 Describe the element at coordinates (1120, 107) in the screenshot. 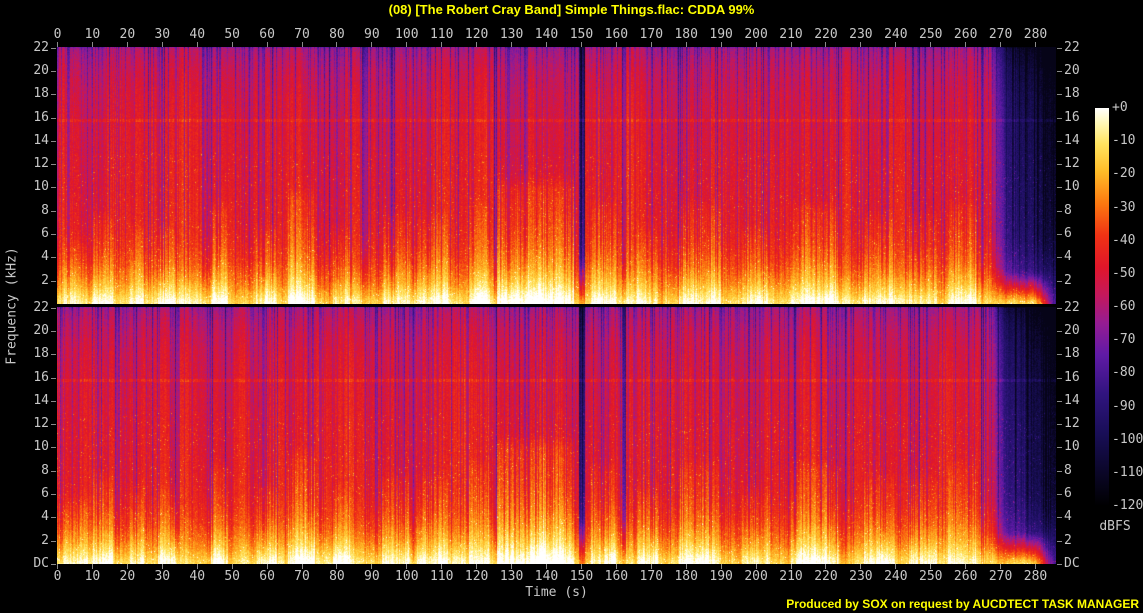

I see `colorbar-tick-label: +0` at that location.